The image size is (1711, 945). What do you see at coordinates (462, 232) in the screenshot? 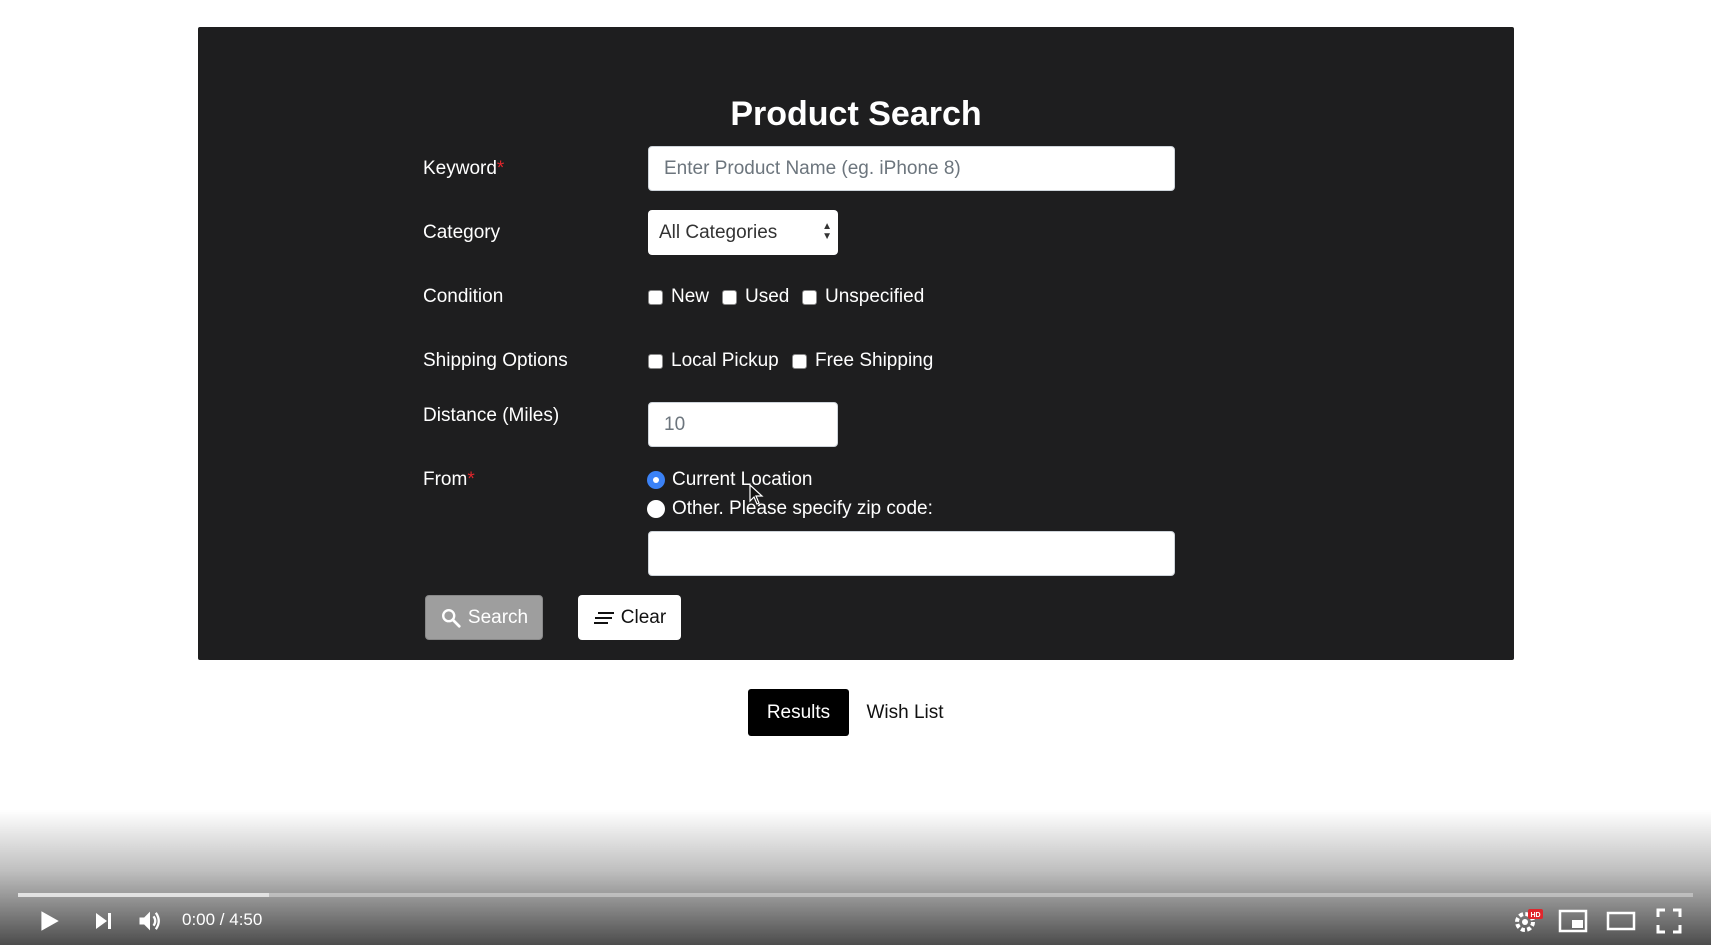
I see `category-label: Category` at bounding box center [462, 232].